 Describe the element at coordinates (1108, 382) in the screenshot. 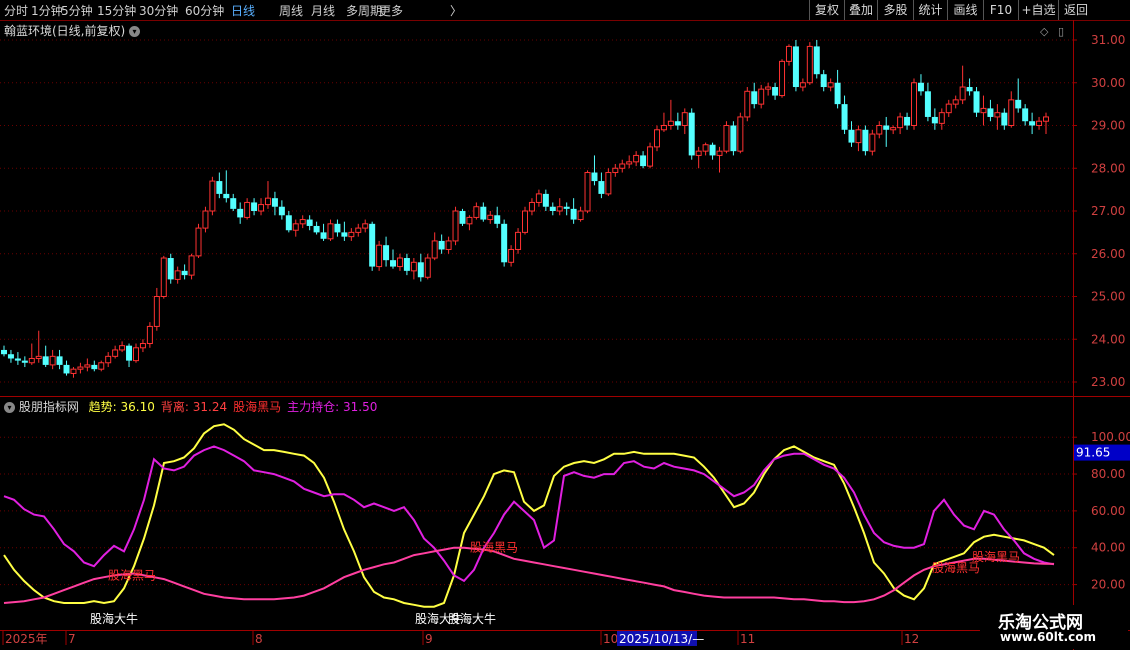

I see `price-tick-label-0: 23.00` at that location.